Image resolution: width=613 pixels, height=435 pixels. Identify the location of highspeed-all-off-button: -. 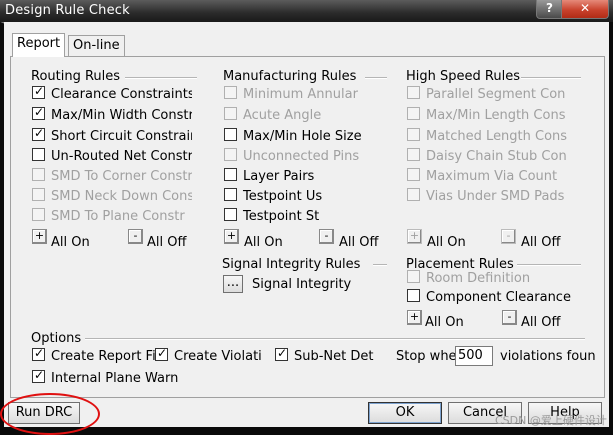
(508, 236).